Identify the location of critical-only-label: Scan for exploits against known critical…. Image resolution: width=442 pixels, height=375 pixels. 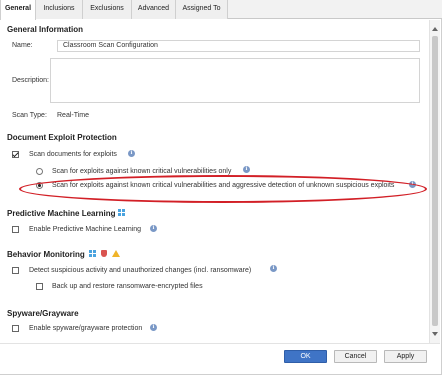
(142, 171).